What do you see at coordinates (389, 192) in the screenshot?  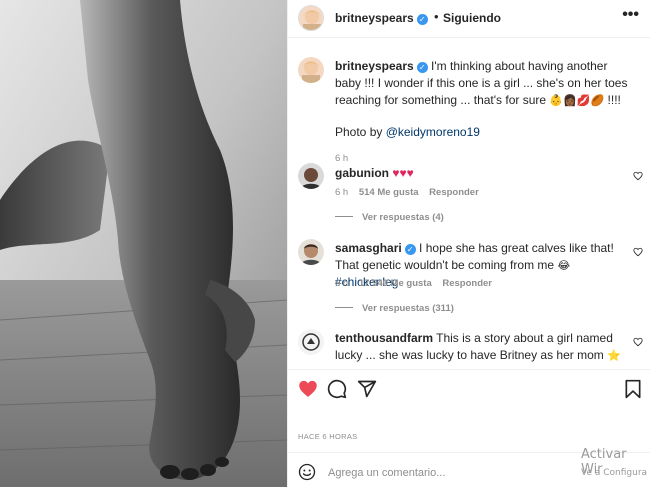 I see `comment-likes: 514 Me gusta` at bounding box center [389, 192].